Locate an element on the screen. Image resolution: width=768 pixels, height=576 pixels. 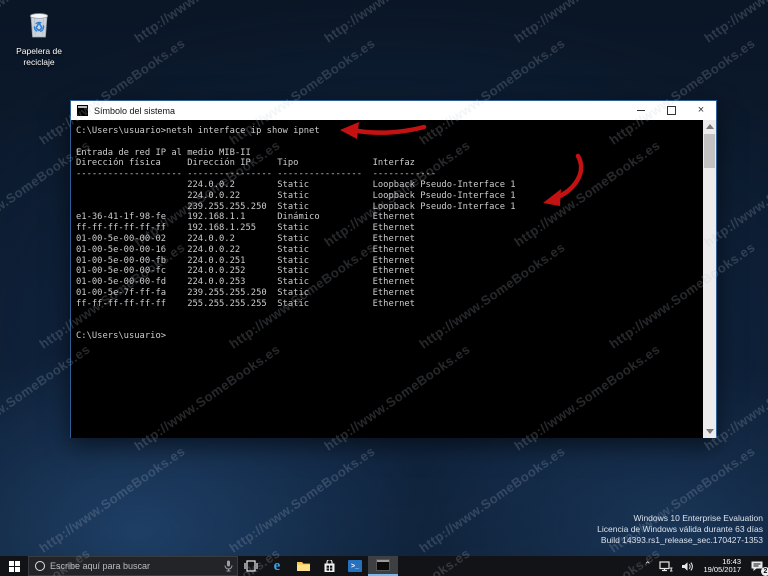
close-button: × is located at coordinates (701, 110).